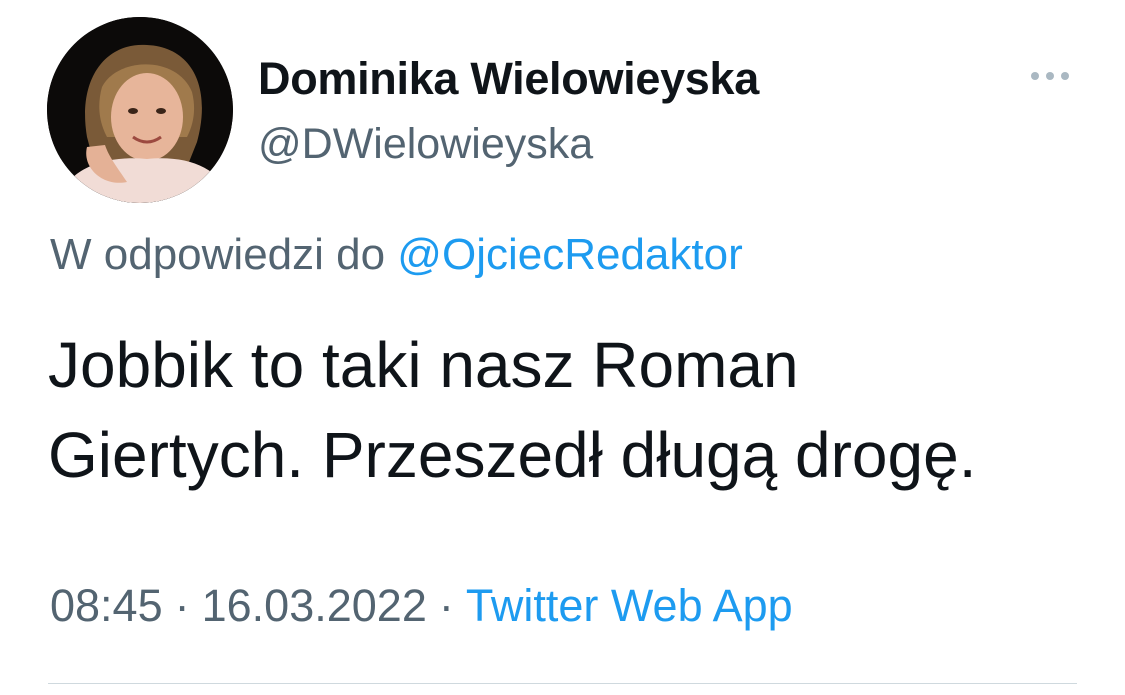  I want to click on avatar-portrait, so click(140, 110).